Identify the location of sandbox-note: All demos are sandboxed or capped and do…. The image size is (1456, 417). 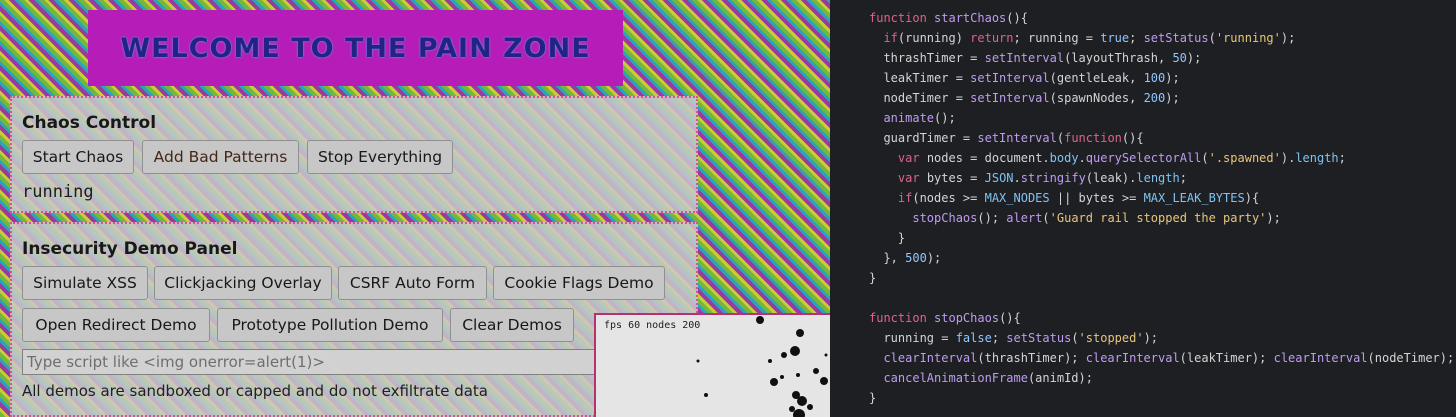
(255, 391).